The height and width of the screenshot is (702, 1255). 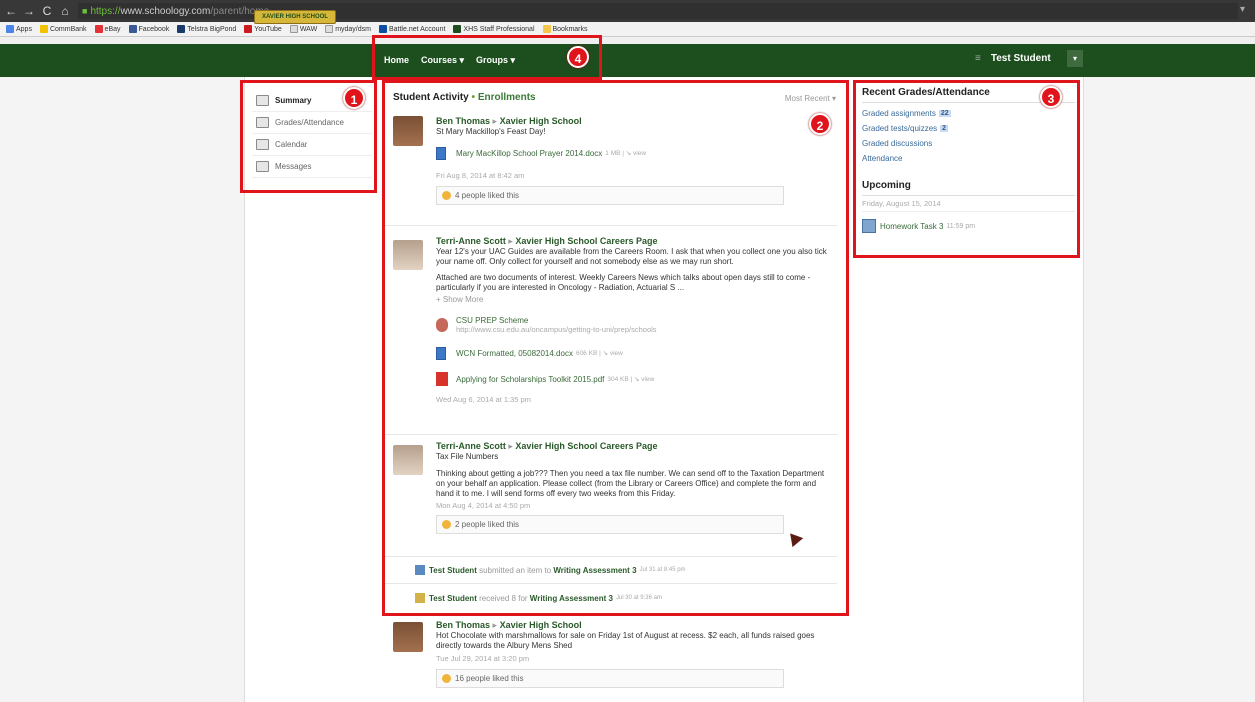 What do you see at coordinates (47, 11) in the screenshot?
I see `reload-icon: C` at bounding box center [47, 11].